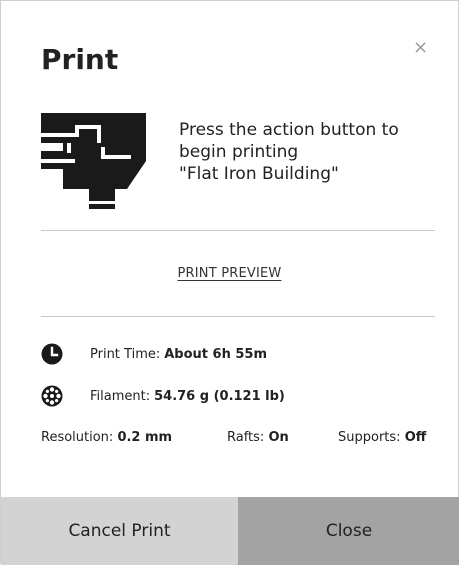 The width and height of the screenshot is (459, 565). What do you see at coordinates (348, 531) in the screenshot?
I see `close-button: Close` at bounding box center [348, 531].